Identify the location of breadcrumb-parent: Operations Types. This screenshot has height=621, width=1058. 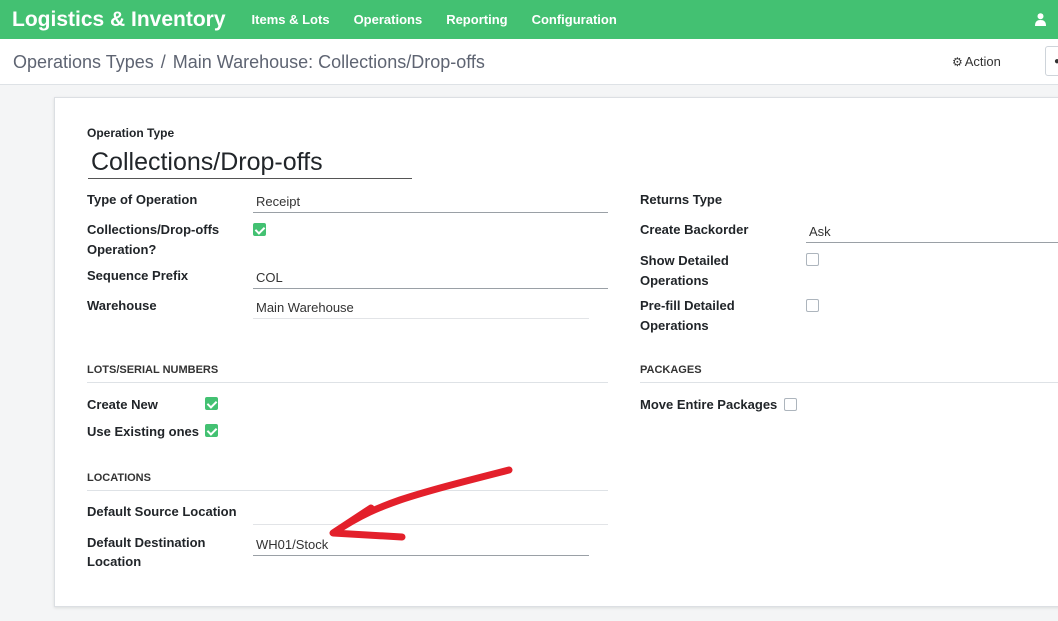
(83, 62).